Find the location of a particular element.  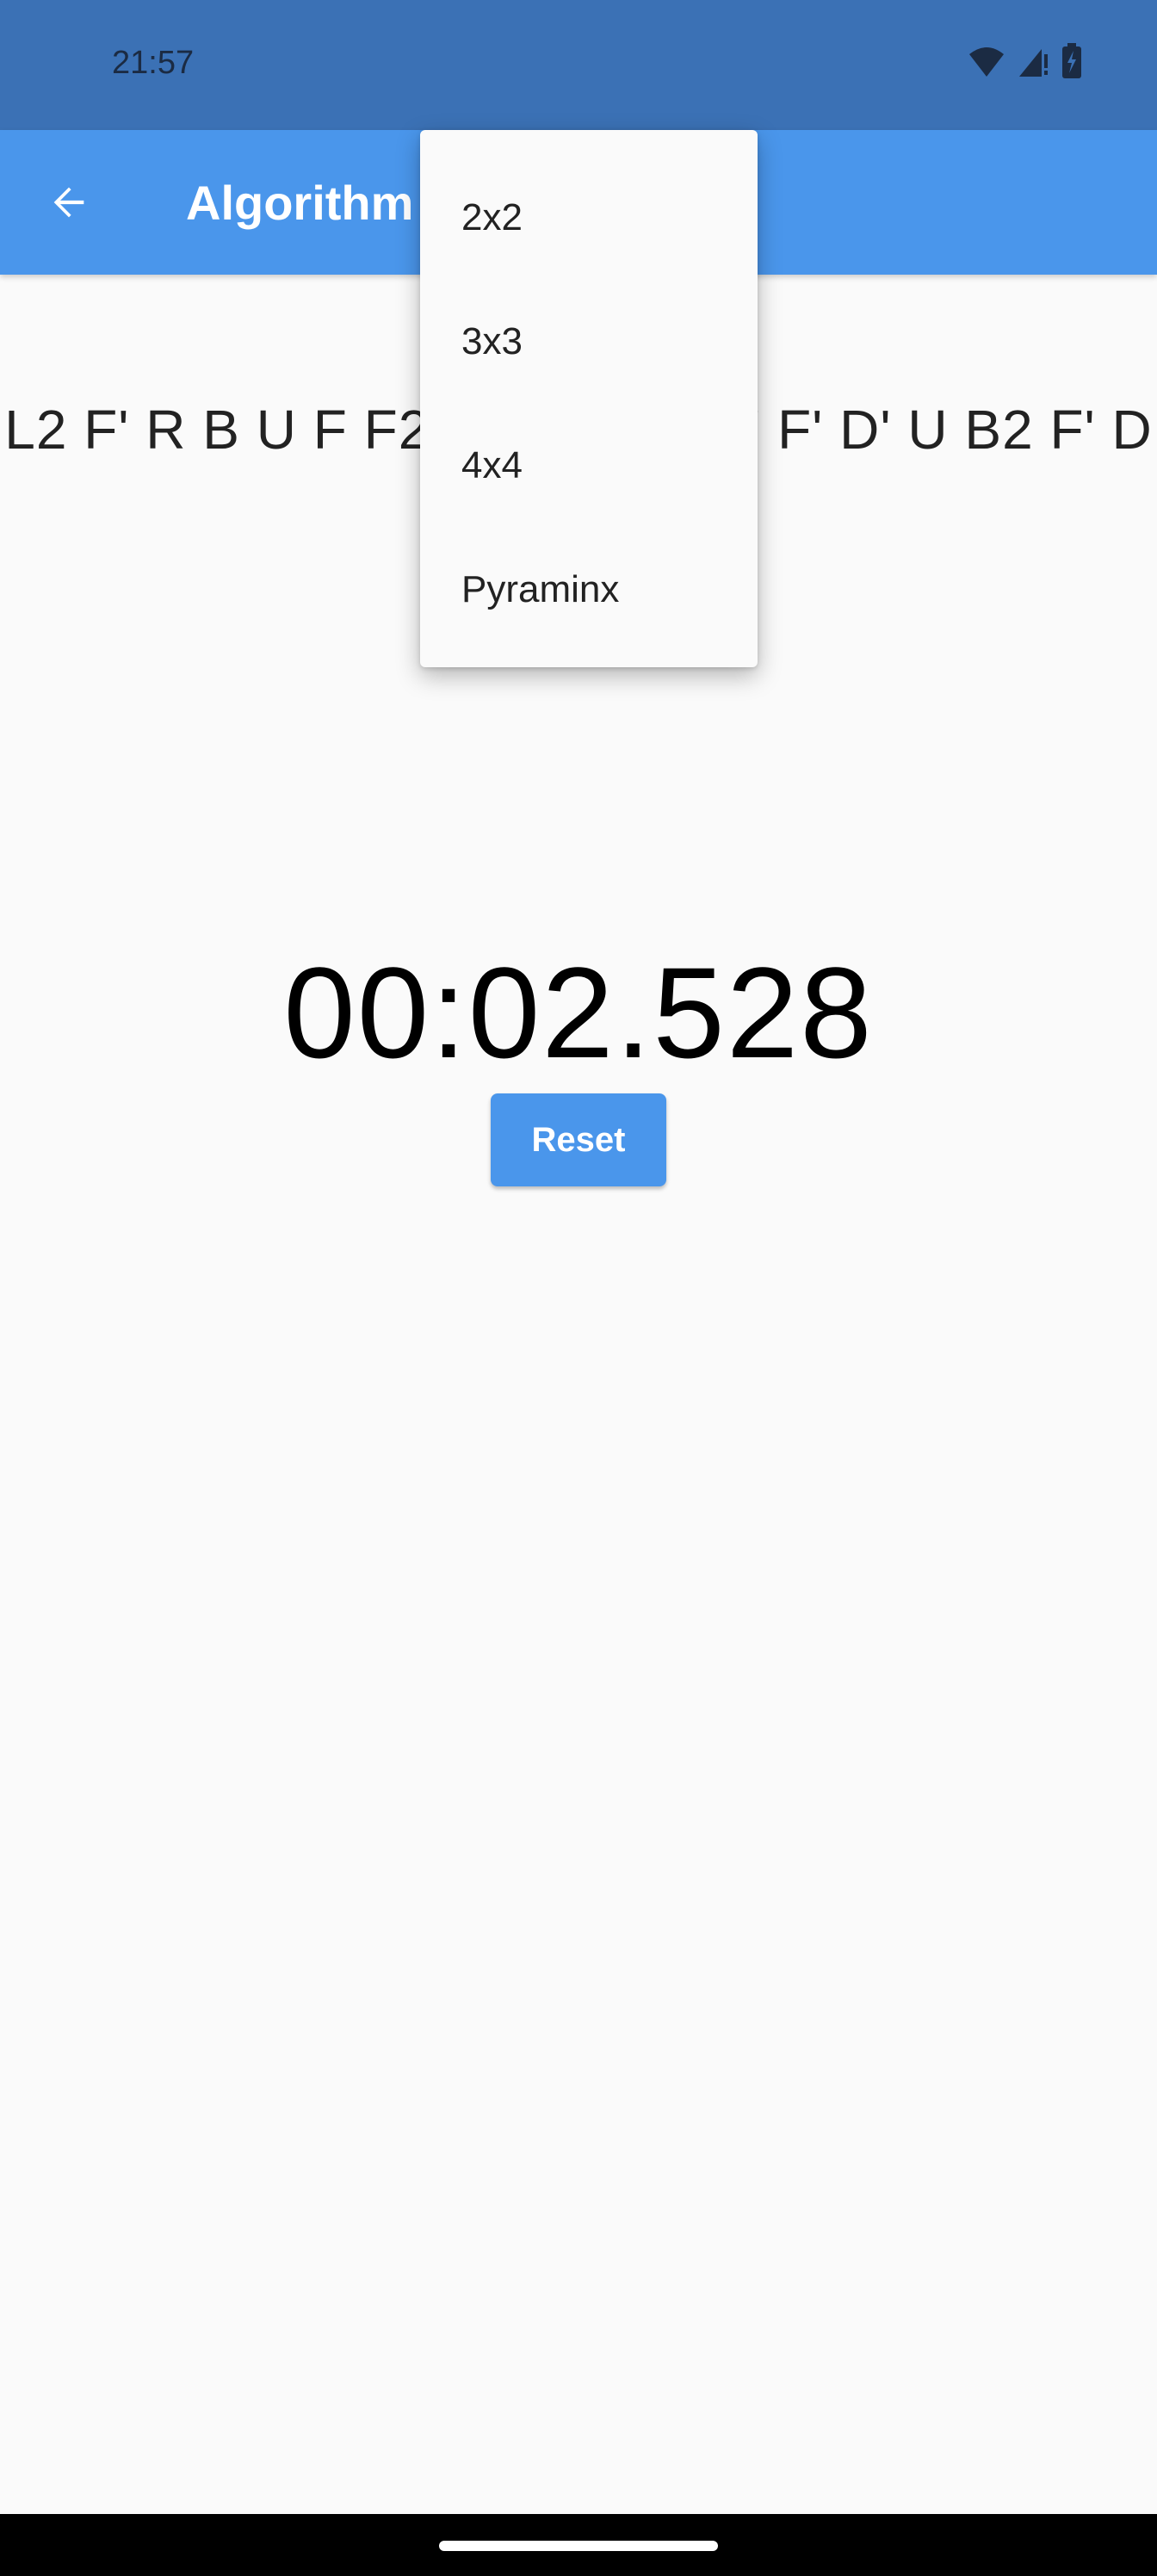

puzzle-type-dropdown-menu: 2x2 3x3 4x4 Pyraminx is located at coordinates (589, 399).